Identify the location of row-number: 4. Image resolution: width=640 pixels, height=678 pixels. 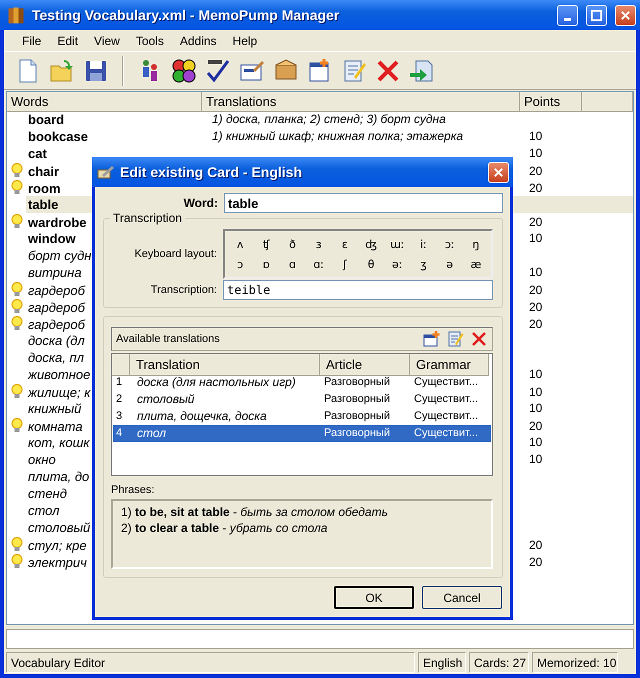
(119, 433).